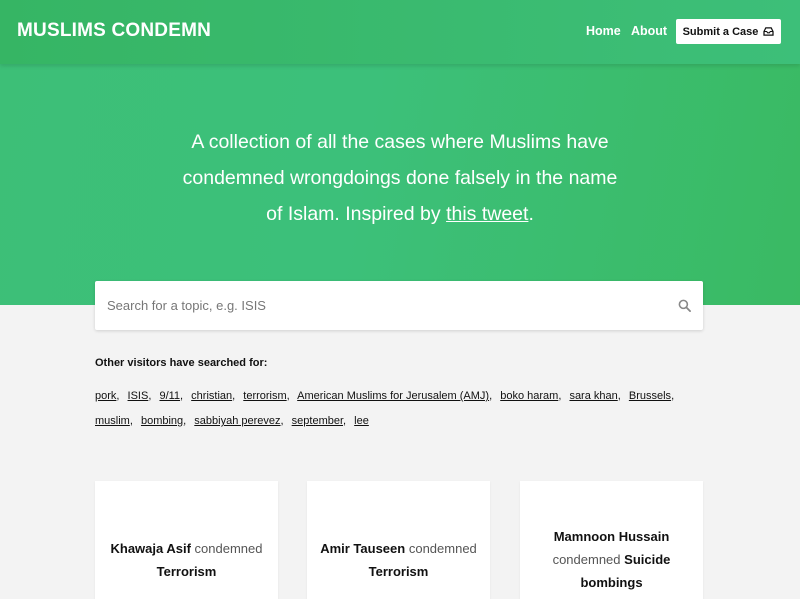 This screenshot has height=599, width=800. I want to click on inbox-icon, so click(769, 31).